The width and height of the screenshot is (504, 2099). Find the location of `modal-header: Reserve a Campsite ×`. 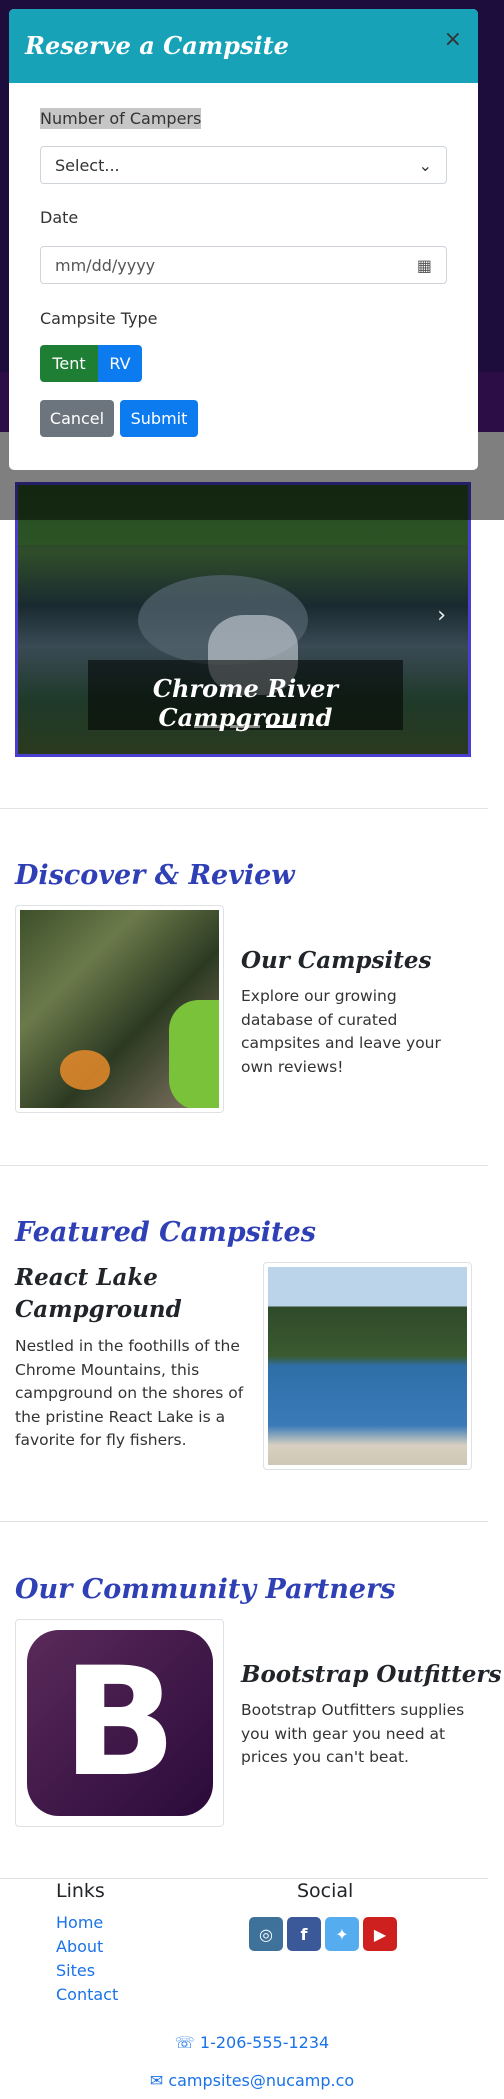

modal-header: Reserve a Campsite × is located at coordinates (243, 46).